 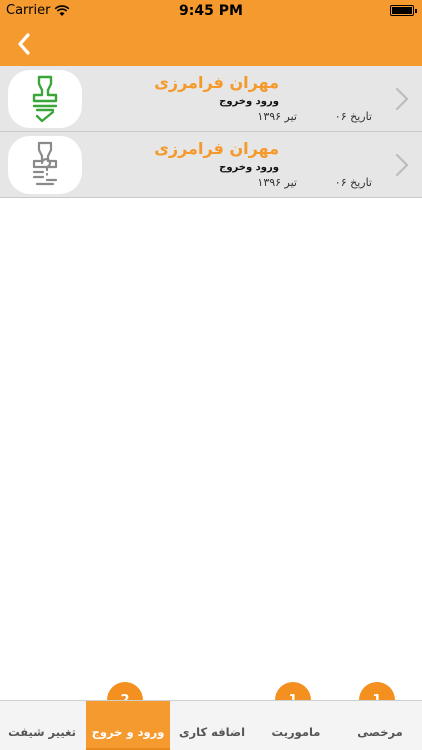 I want to click on tab-mission: ماموریت, so click(x=296, y=725).